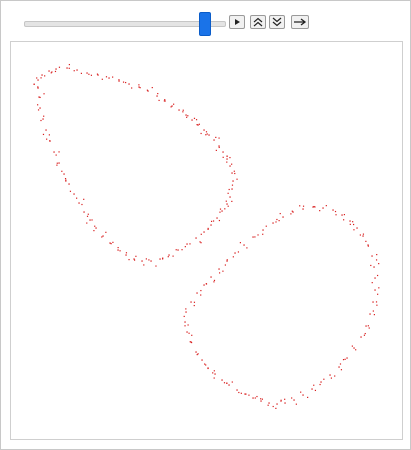 The image size is (411, 450). I want to click on animation-slider, so click(125, 24).